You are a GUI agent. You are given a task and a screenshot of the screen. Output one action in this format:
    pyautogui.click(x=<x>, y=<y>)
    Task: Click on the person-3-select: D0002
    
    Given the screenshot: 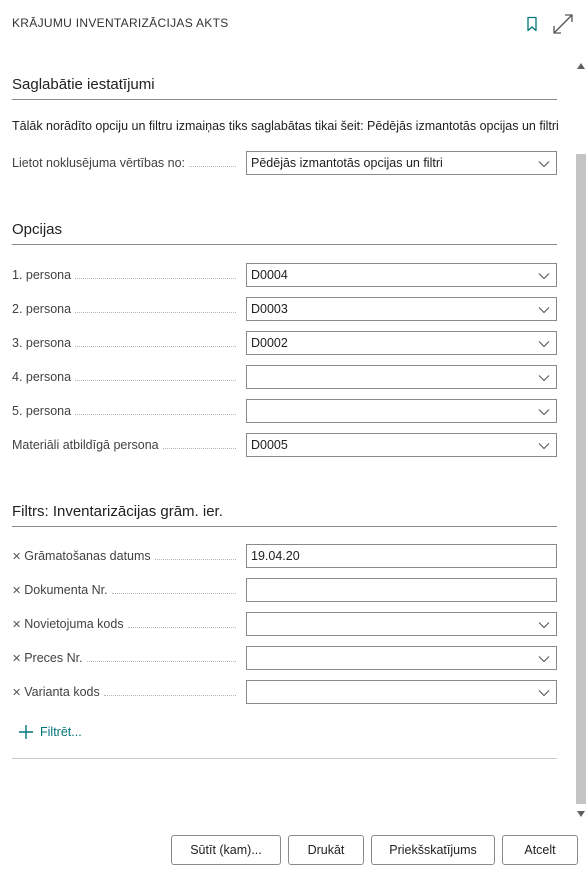 What is the action you would take?
    pyautogui.click(x=401, y=343)
    